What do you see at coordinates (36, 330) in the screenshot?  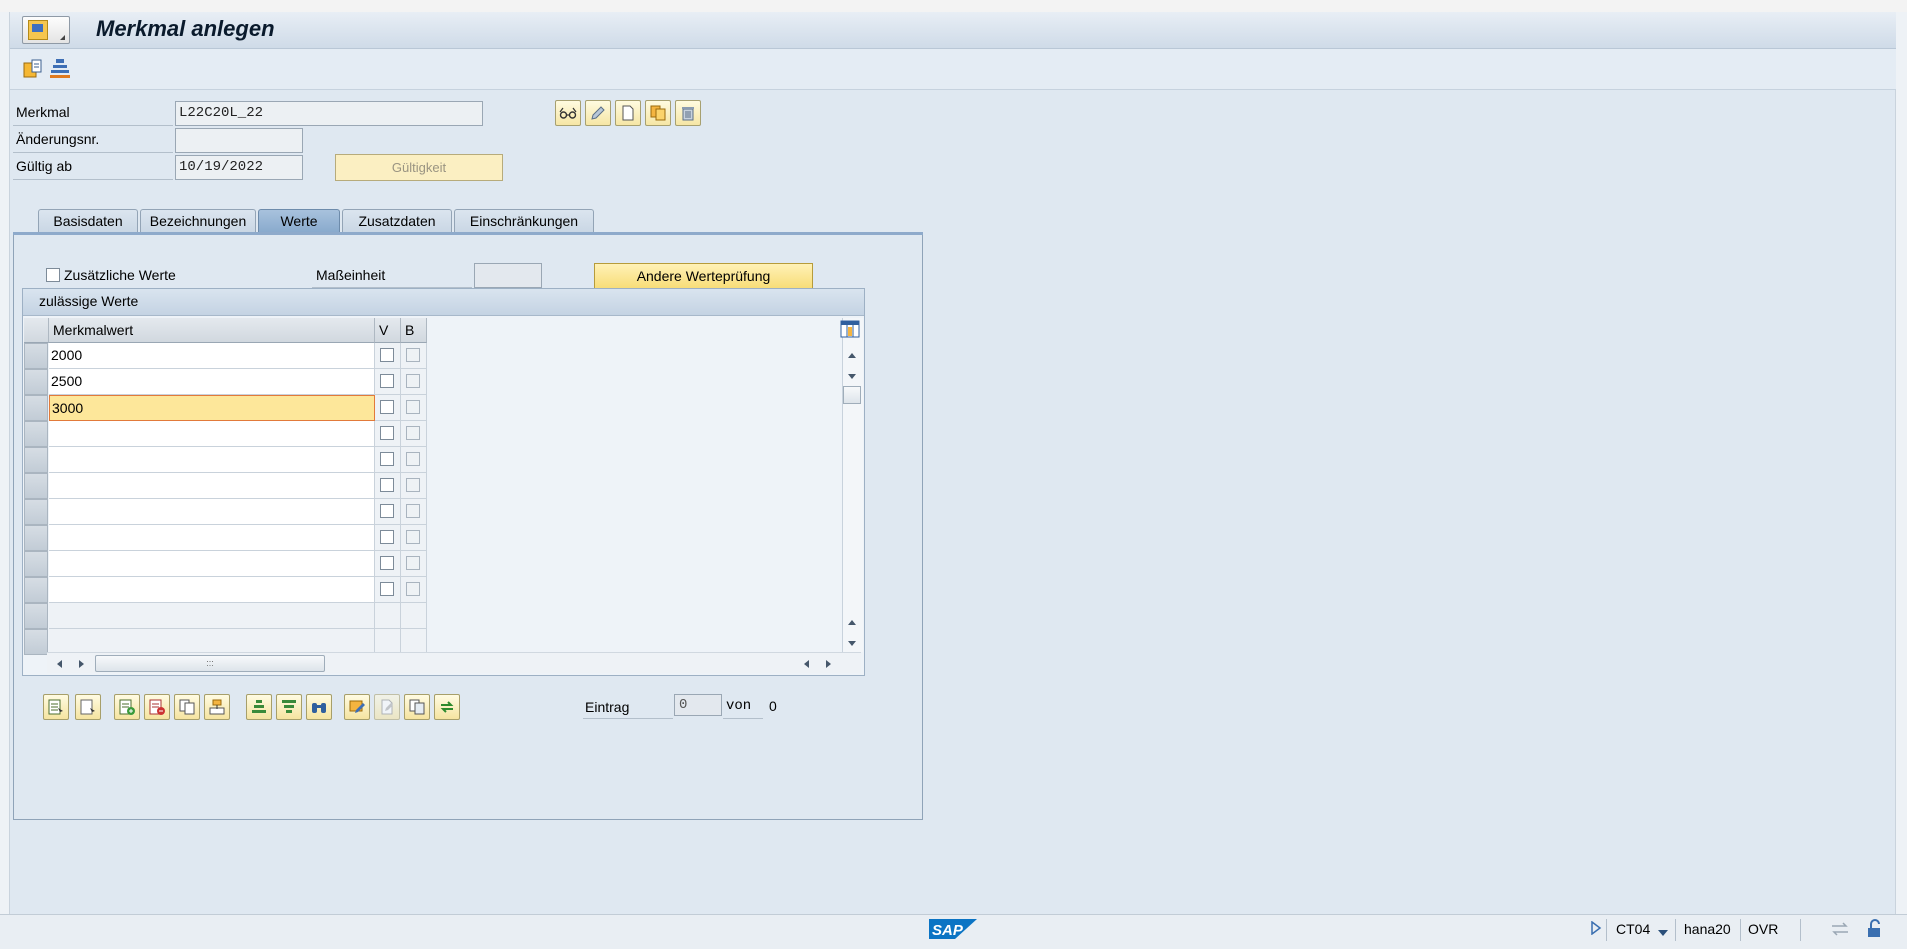 I see `select-all-corner` at bounding box center [36, 330].